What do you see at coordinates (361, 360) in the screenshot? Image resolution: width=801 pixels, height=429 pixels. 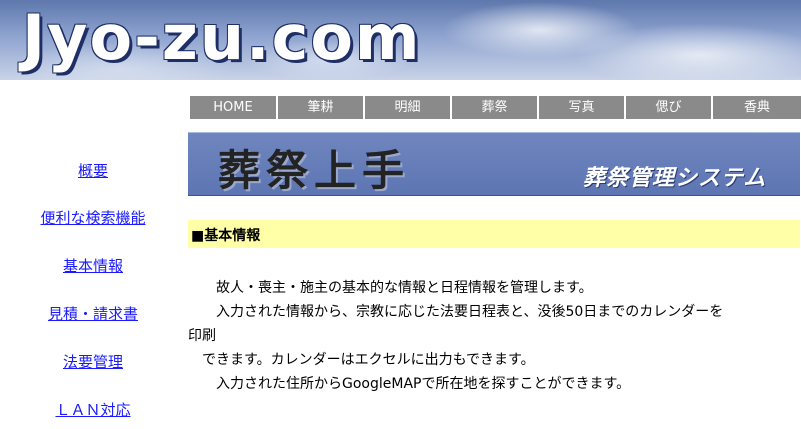 I see `content-line: できます。カレンダーはエクセルに出力もできます。` at bounding box center [361, 360].